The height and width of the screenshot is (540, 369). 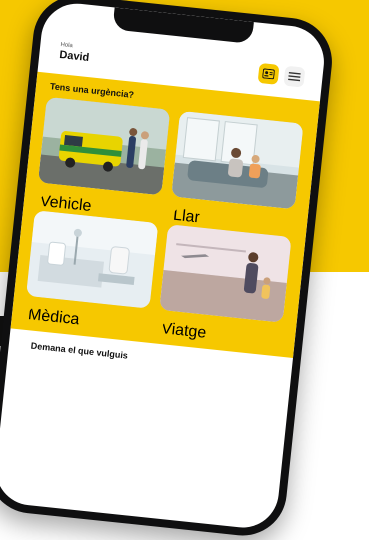 I want to click on card-medica: Mèdica, so click(x=92, y=269).